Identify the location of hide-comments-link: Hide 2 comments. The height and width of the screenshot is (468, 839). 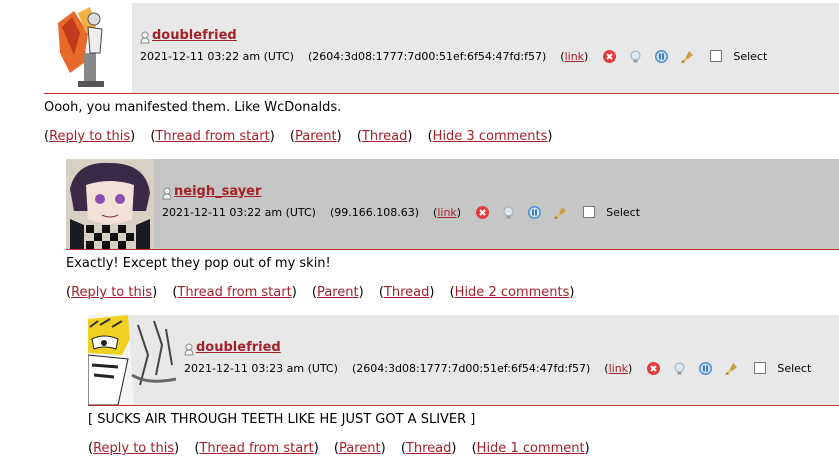
(512, 292).